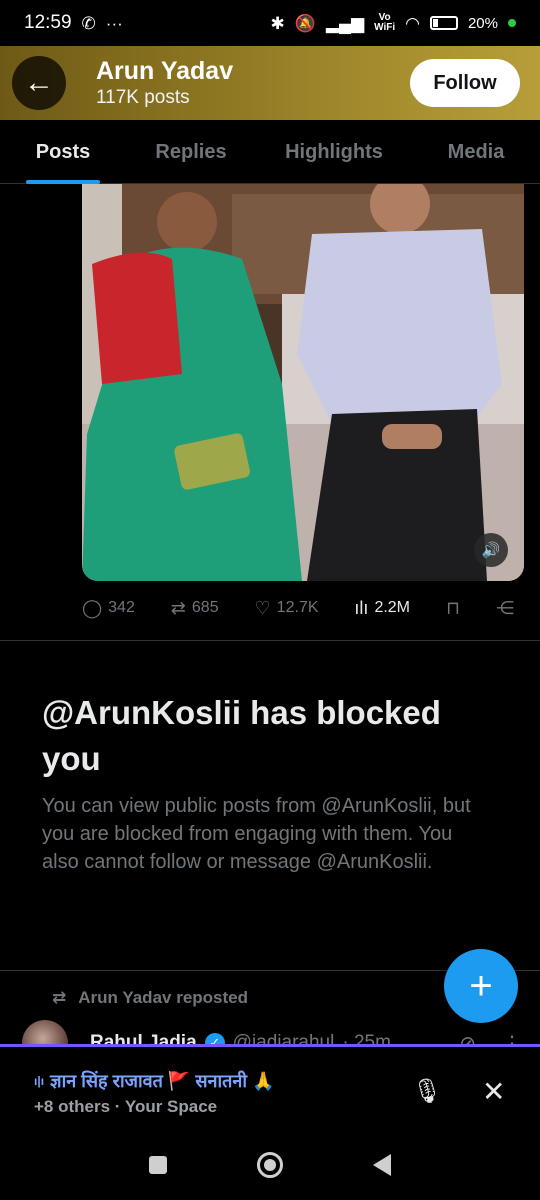  Describe the element at coordinates (305, 23) in the screenshot. I see `mute-icon: 🔕` at that location.